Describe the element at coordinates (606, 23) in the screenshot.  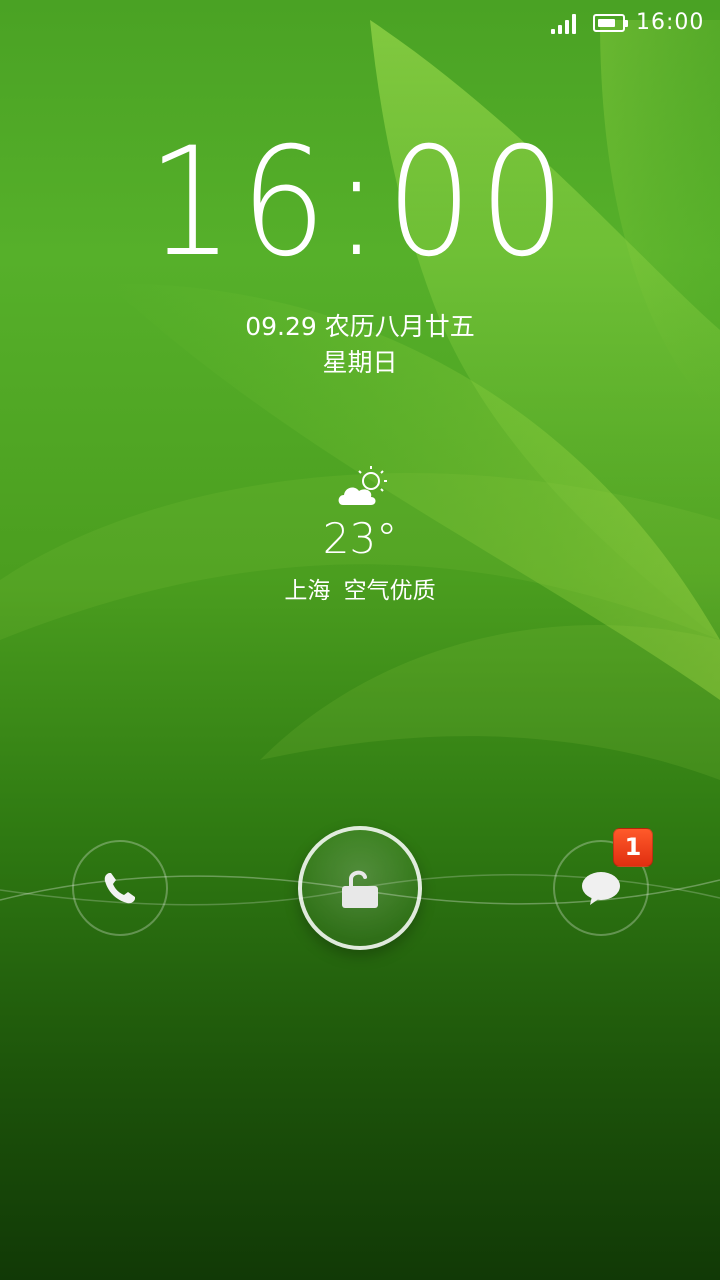
I see `battery-level` at that location.